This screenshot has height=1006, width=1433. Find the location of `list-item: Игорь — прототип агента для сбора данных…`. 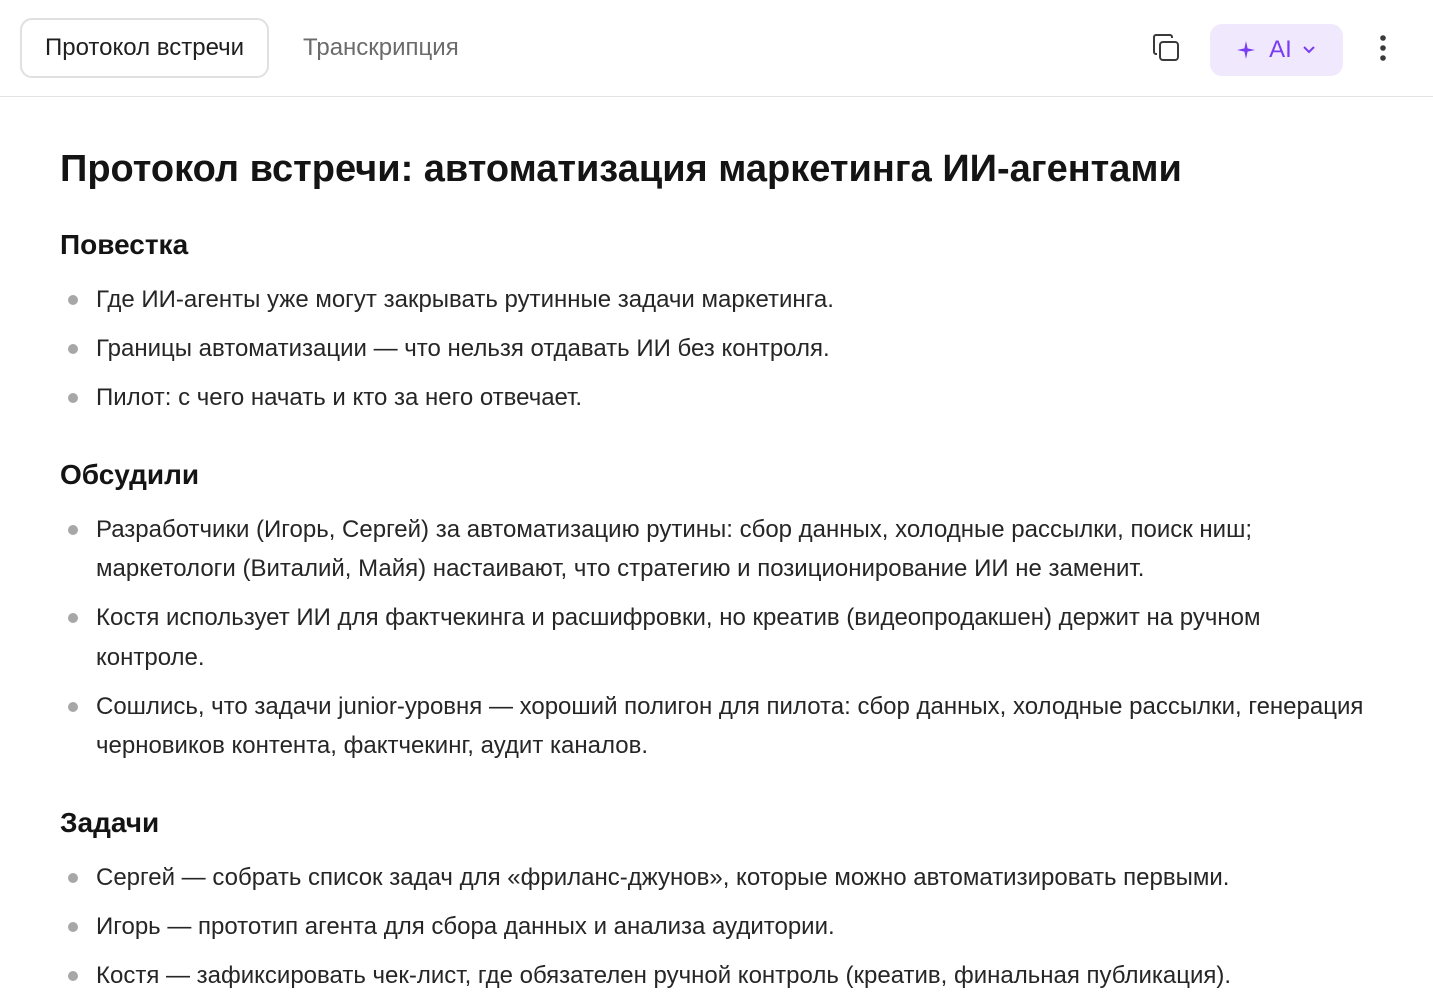

list-item: Игорь — прототип агента для сбора данных… is located at coordinates (716, 927).